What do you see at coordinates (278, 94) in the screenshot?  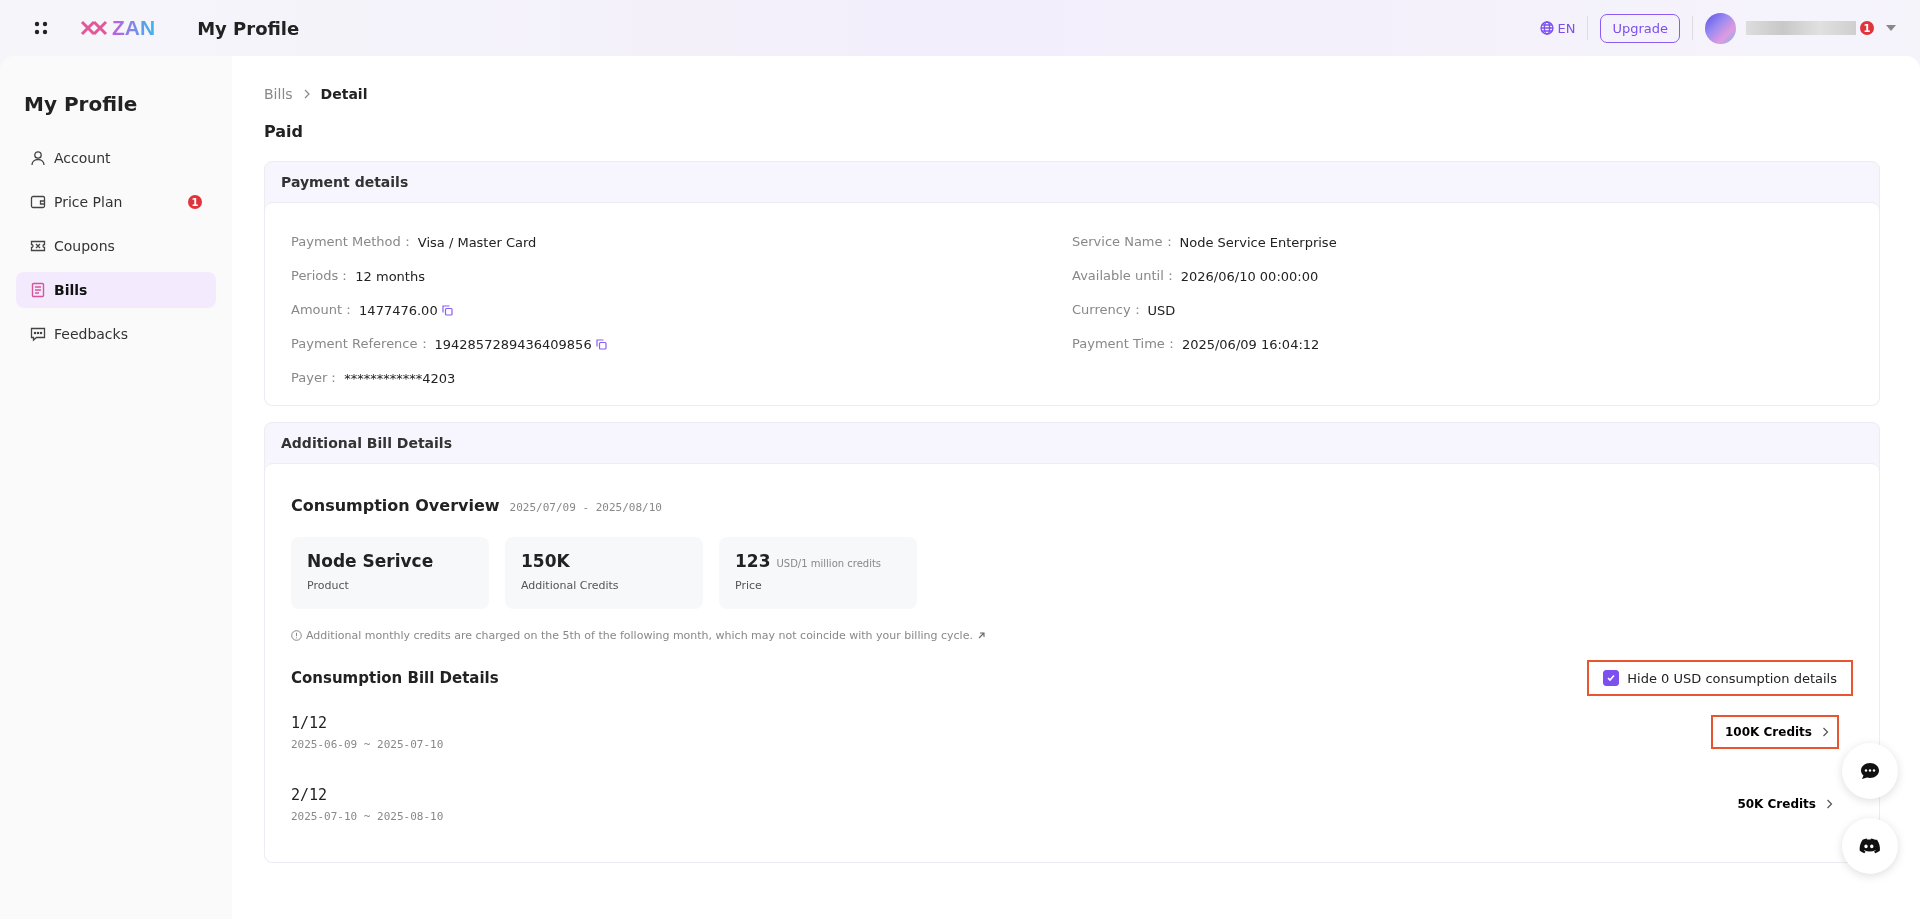 I see `breadcrumb-link: Bills` at bounding box center [278, 94].